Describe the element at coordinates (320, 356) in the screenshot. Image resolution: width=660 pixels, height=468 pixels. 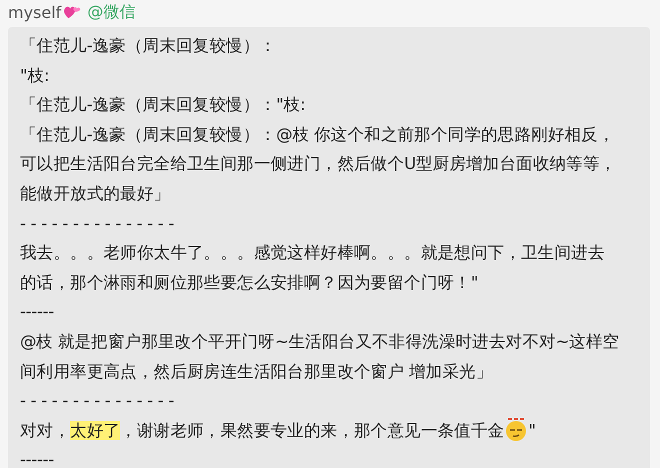
I see `message-text: @枝 就是把窗户那里改个平开门呀~生活阳台又不非得洗澡时进去对不对~这样空 间利用率更高点，然后厨房连生活阳台那里改个窗户 增加采光」` at that location.